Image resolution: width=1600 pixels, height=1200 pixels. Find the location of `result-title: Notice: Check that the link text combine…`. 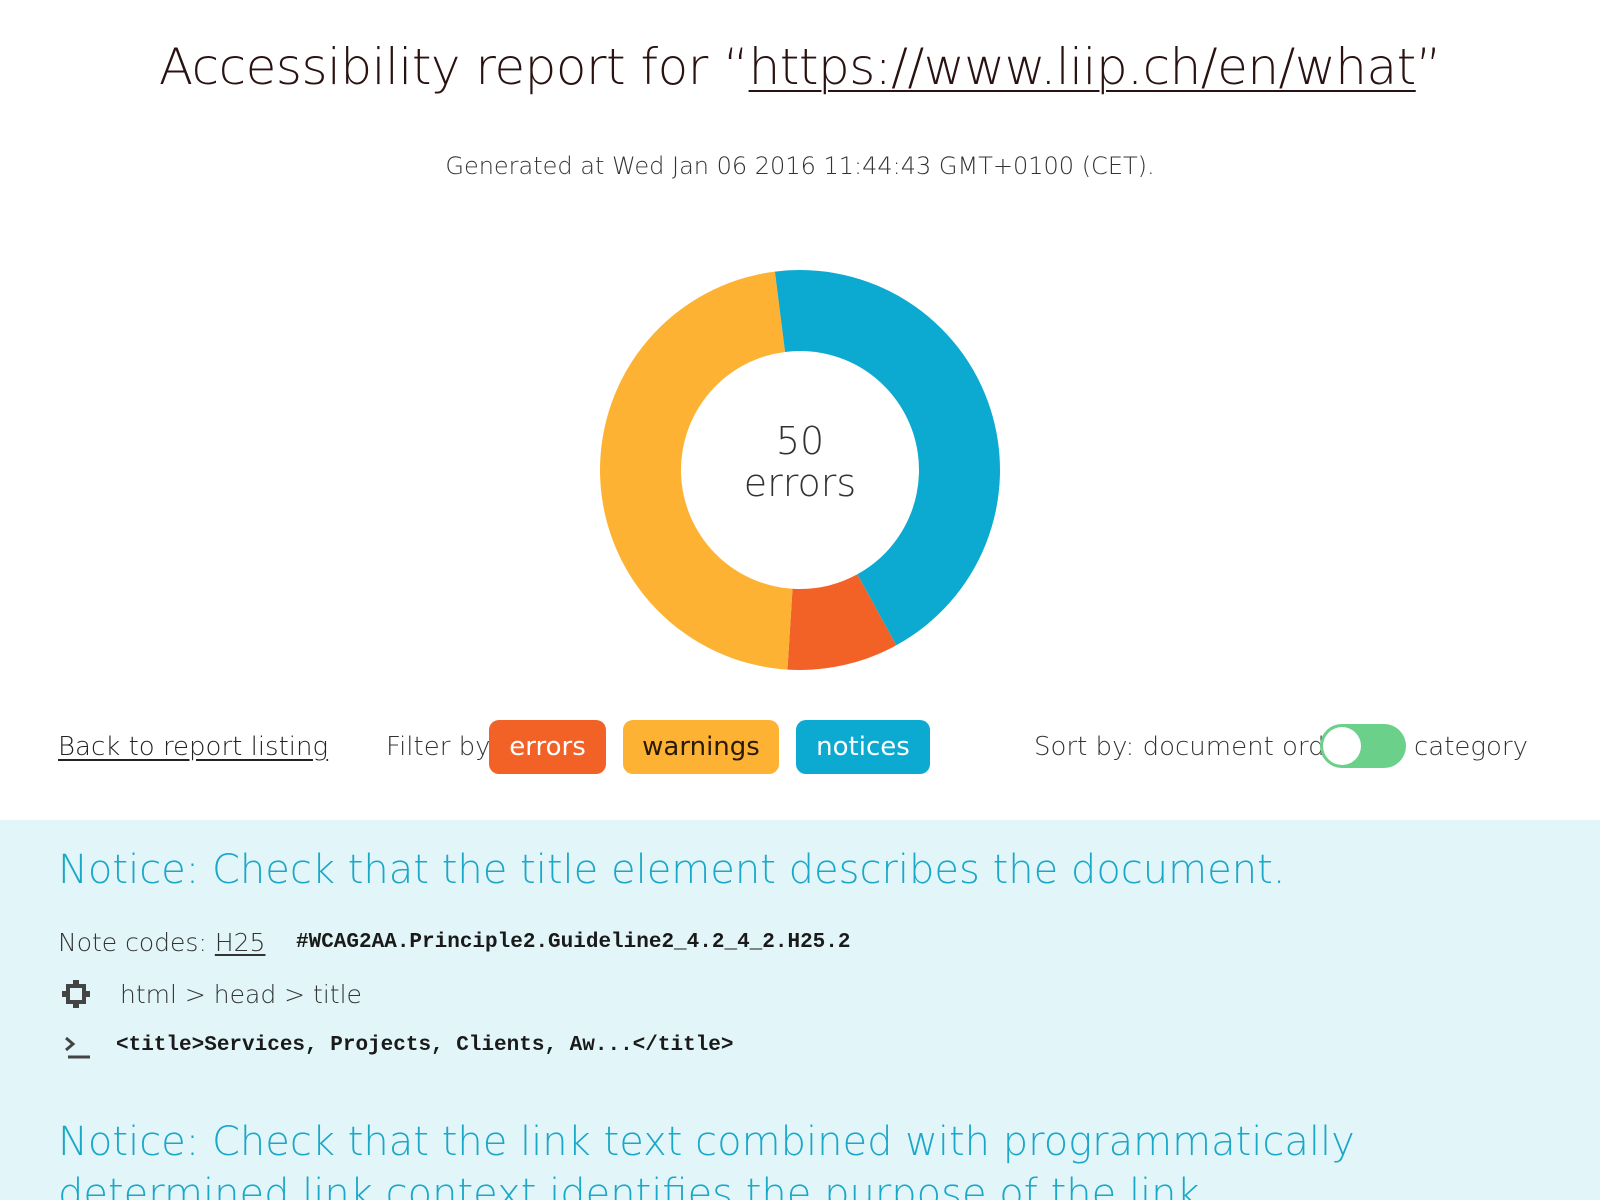

result-title: Notice: Check that the link text combine… is located at coordinates (706, 1159).